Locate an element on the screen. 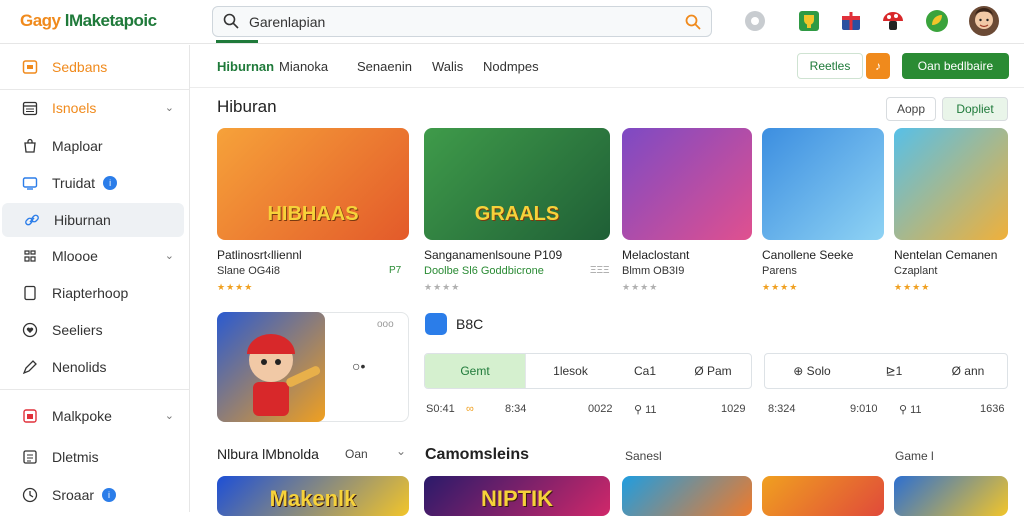 This screenshot has width=1024, height=516. segment-2: ⊵1 is located at coordinates (894, 371).